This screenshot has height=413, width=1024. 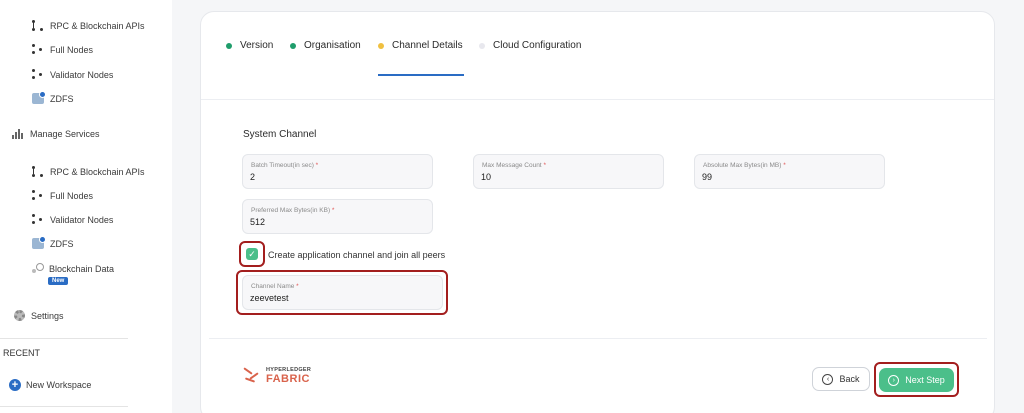 I want to click on gear-icon, so click(x=19, y=315).